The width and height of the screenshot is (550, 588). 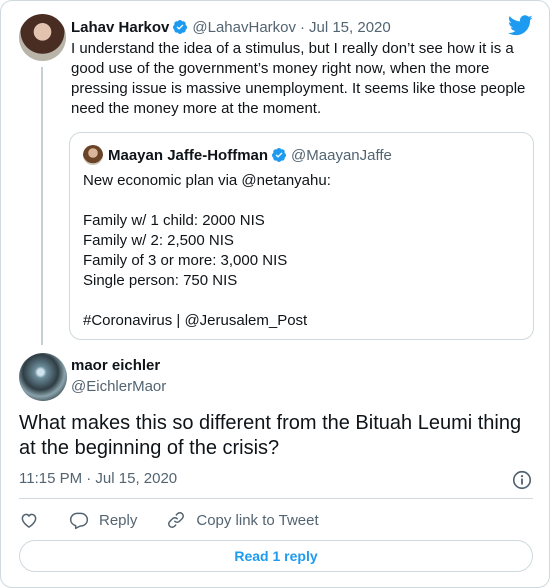 I want to click on quoted-text-line: New economic plan via @netanyahu:, so click(x=207, y=180).